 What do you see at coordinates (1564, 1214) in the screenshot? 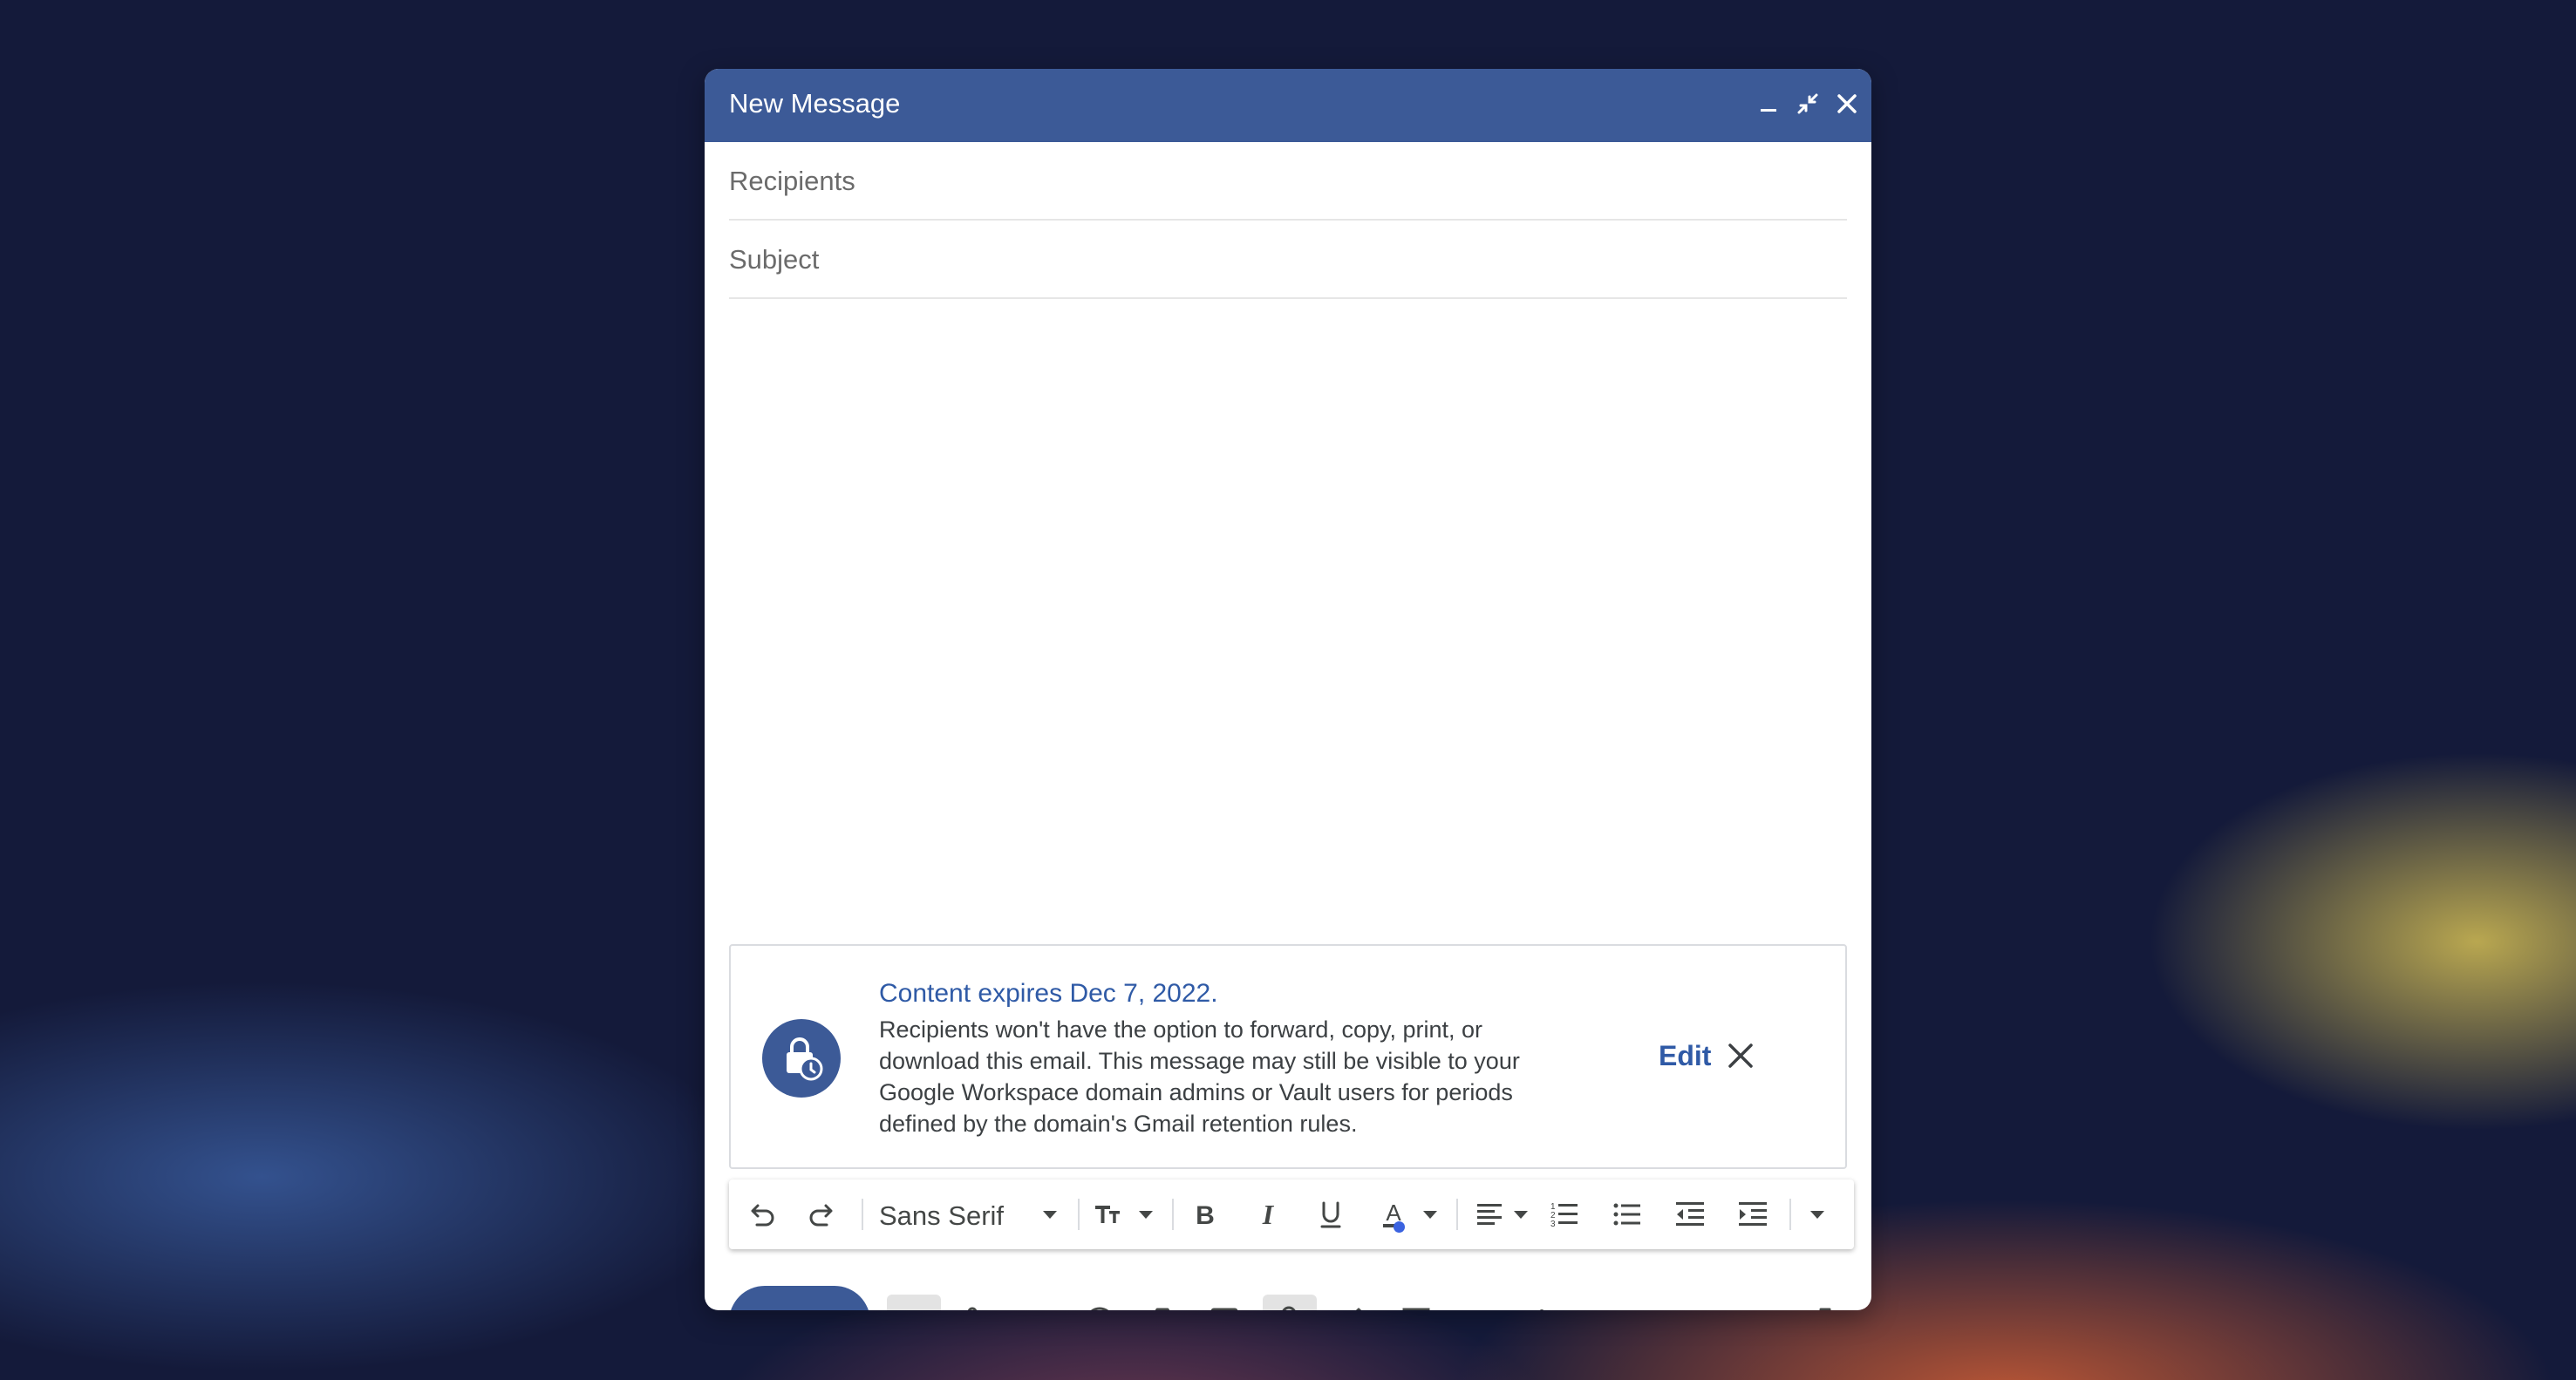
I see `numbered-list-icon: 1 2 3` at bounding box center [1564, 1214].